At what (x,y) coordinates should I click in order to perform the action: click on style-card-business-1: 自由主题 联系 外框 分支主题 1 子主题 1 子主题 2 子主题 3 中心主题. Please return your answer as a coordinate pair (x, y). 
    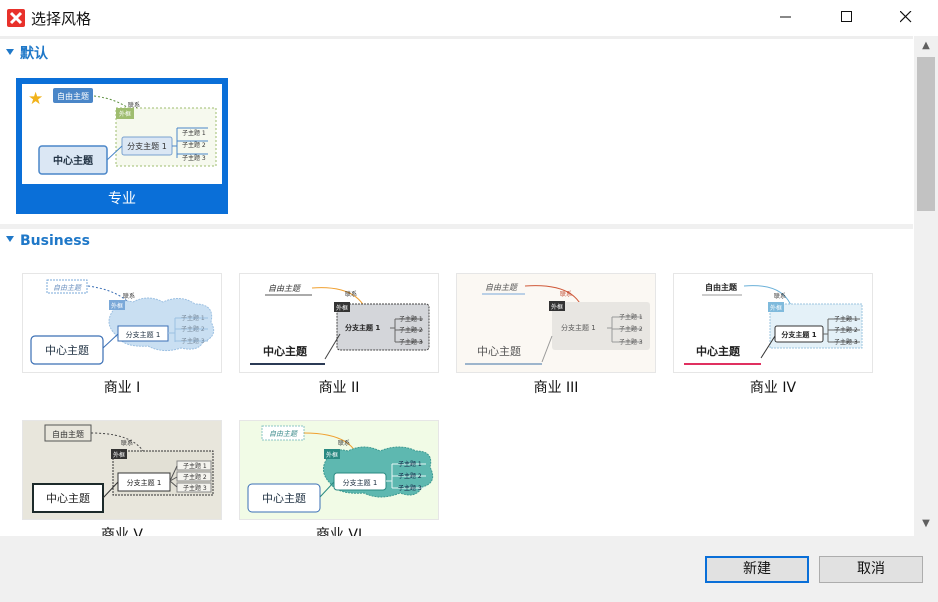
    Looking at the image, I should click on (122, 323).